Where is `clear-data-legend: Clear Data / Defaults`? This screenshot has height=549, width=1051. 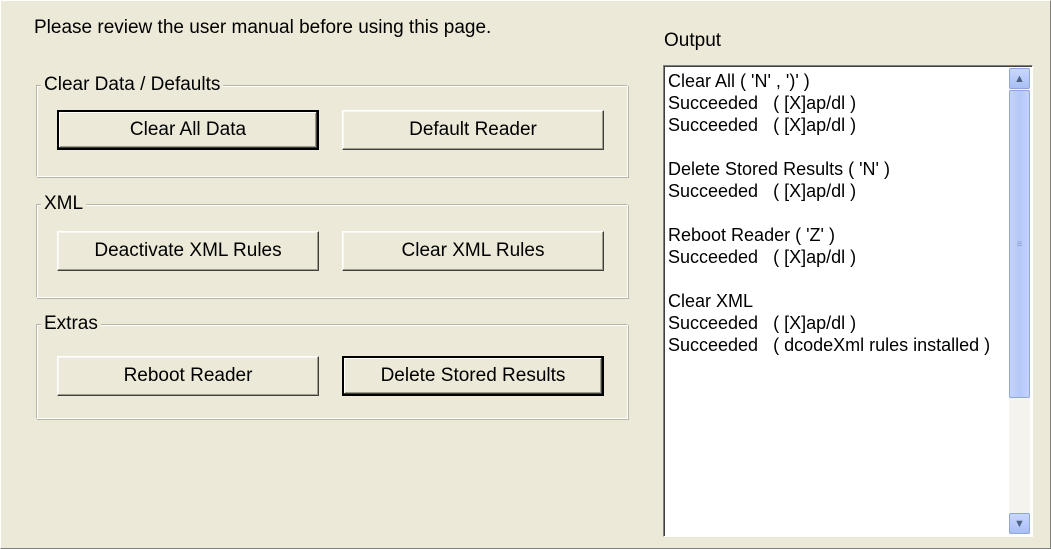
clear-data-legend: Clear Data / Defaults is located at coordinates (132, 85).